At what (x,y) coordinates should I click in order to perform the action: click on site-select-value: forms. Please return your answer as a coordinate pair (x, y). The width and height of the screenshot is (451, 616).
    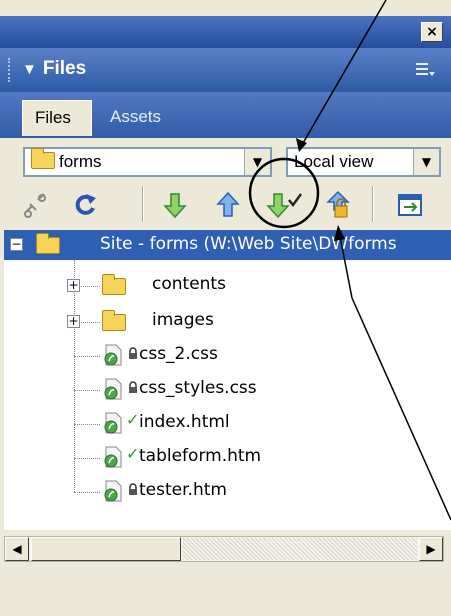
    Looking at the image, I should click on (80, 161).